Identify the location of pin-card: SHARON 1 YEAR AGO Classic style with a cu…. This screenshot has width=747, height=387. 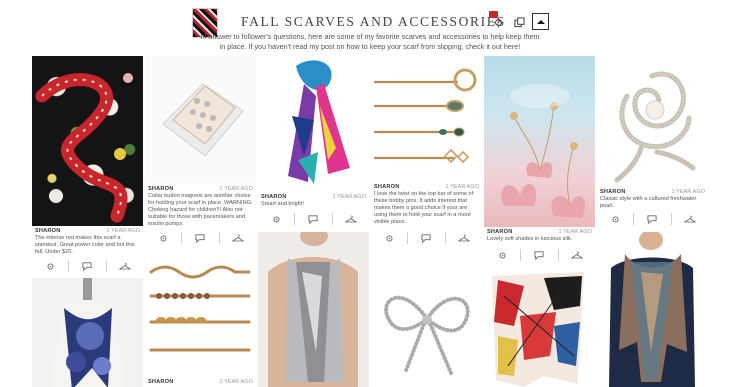
(652, 142).